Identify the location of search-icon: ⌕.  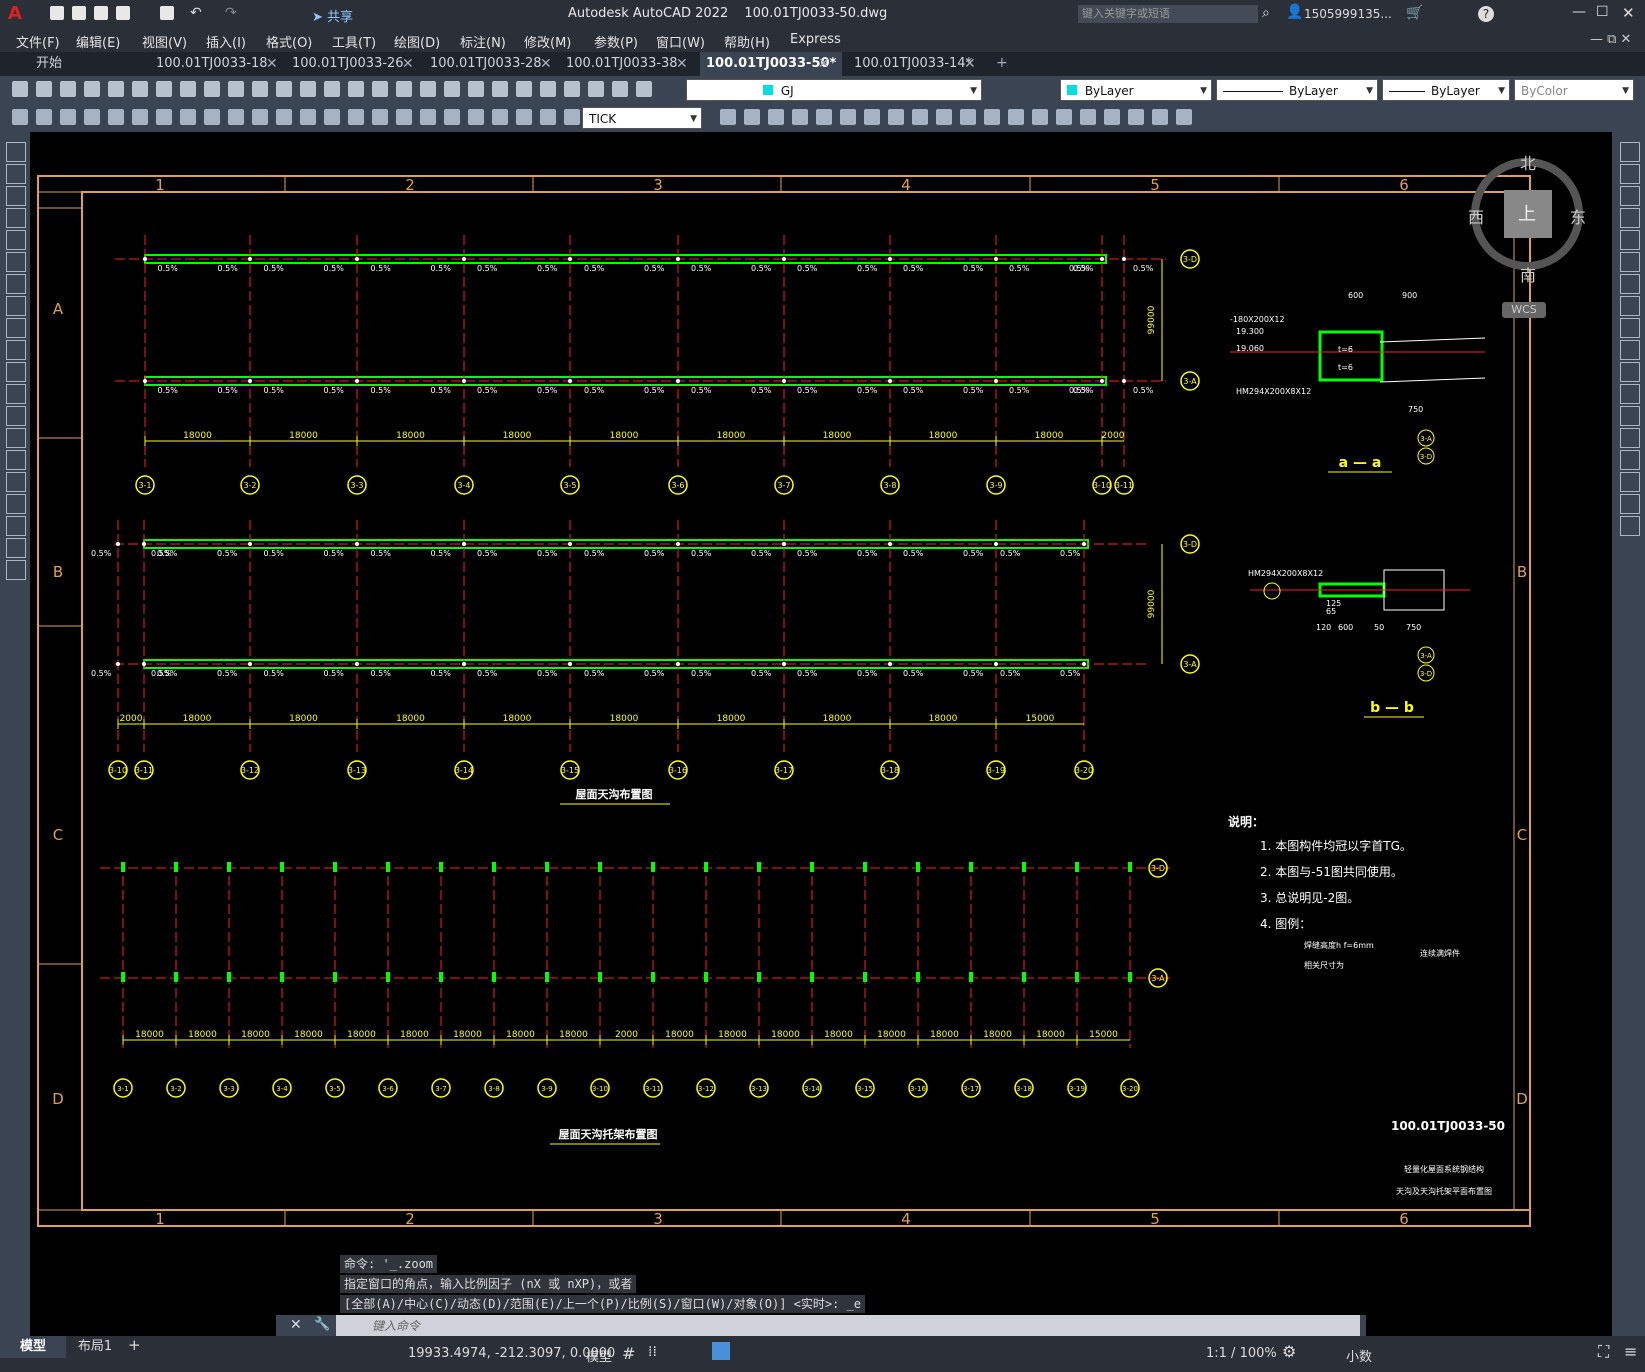
(1266, 13).